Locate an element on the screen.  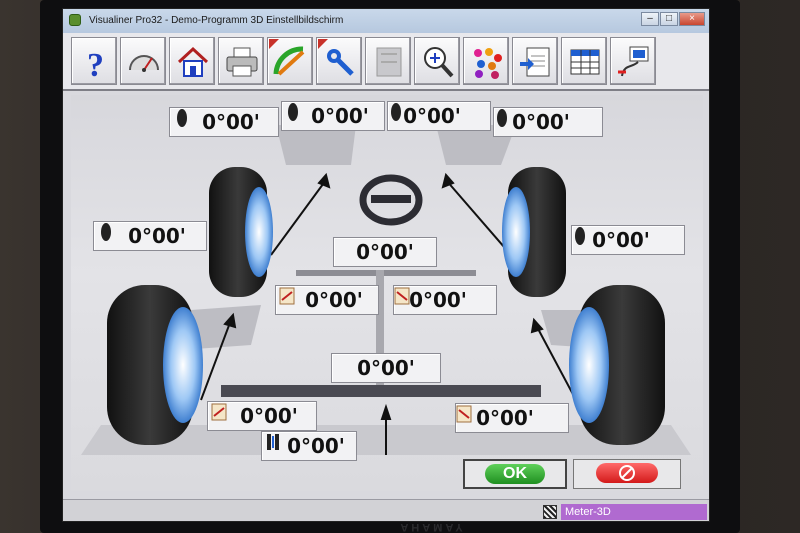
front-left-camber-value: 0°00' is located at coordinates (231, 122).